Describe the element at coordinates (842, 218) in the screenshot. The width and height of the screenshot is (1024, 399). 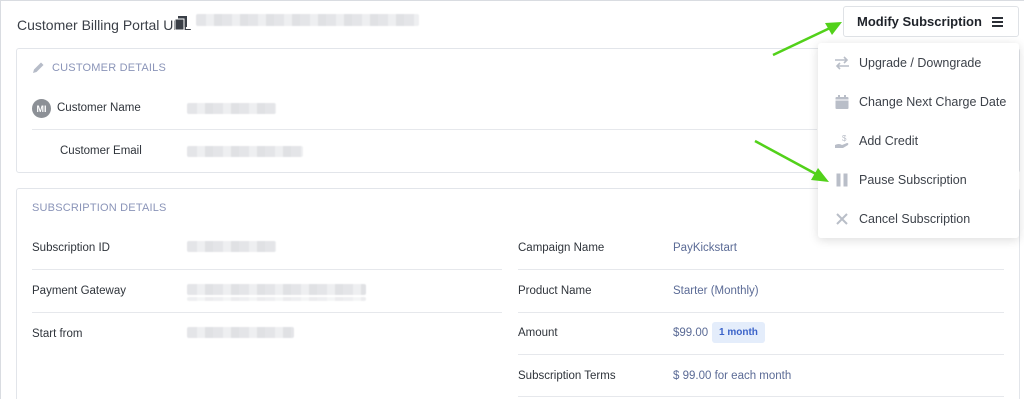
I see `close-icon` at that location.